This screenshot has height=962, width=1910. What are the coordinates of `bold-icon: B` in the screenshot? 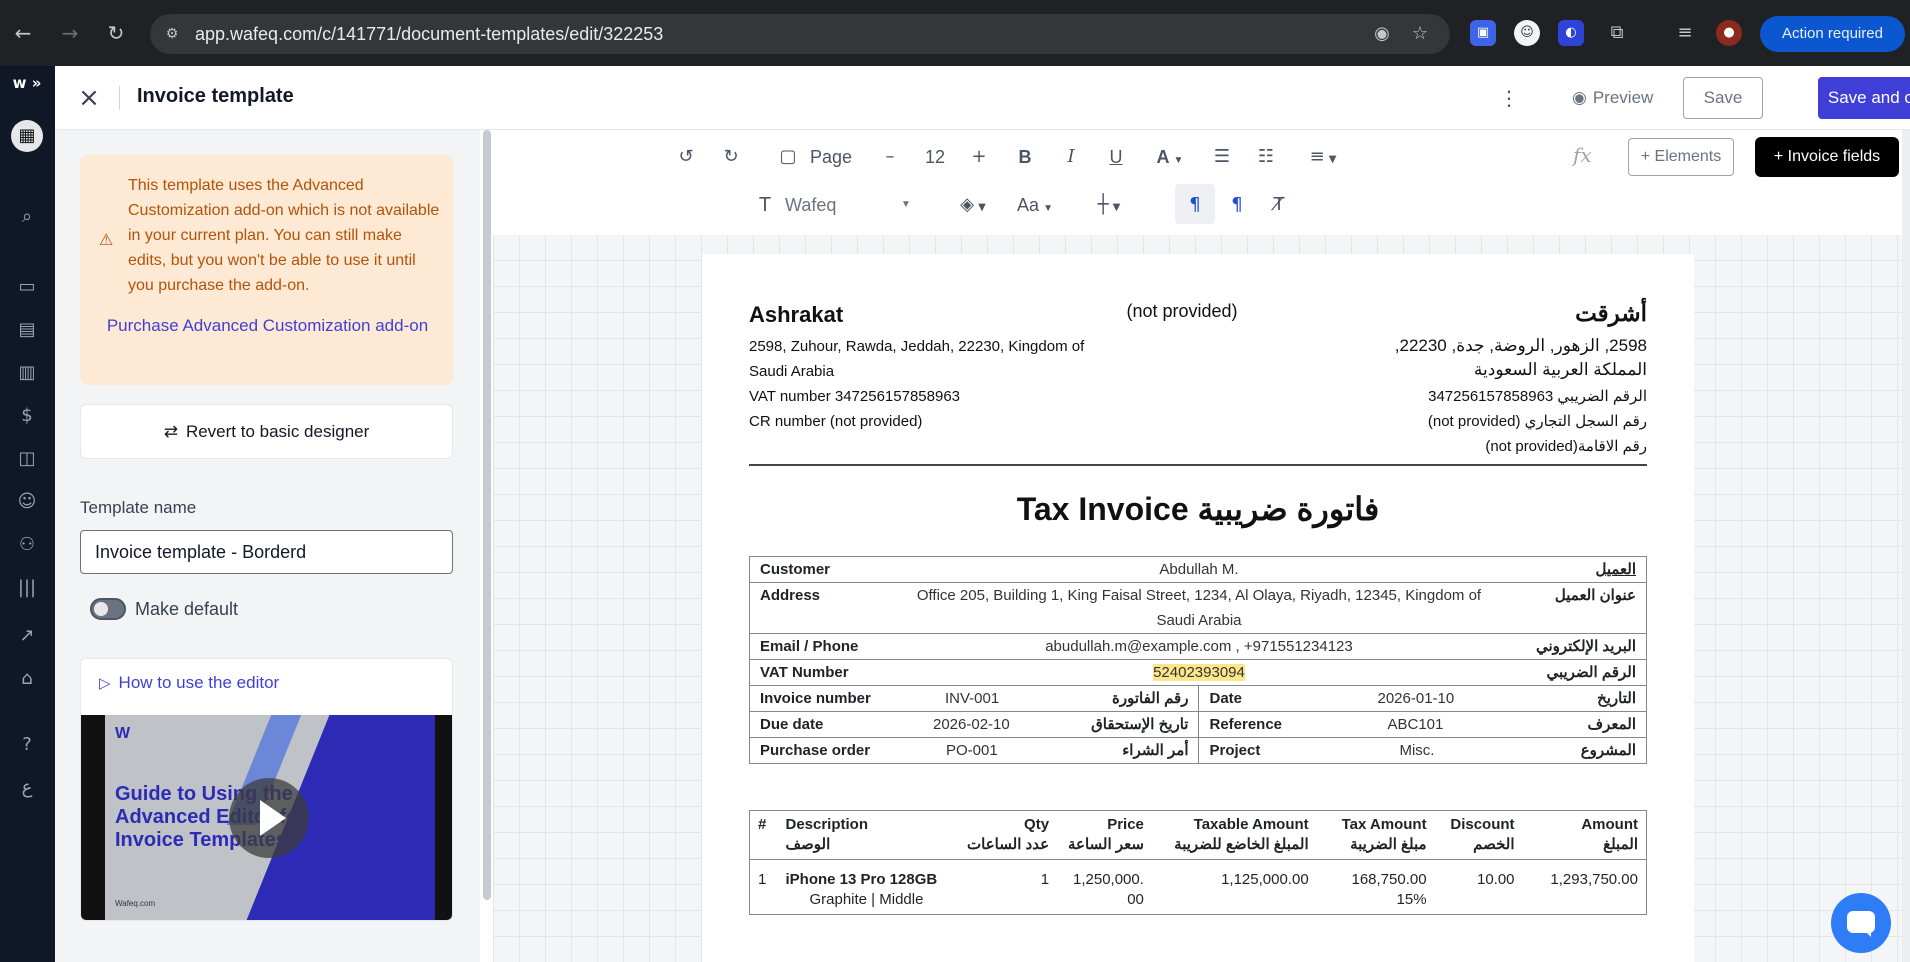 It's located at (1025, 157).